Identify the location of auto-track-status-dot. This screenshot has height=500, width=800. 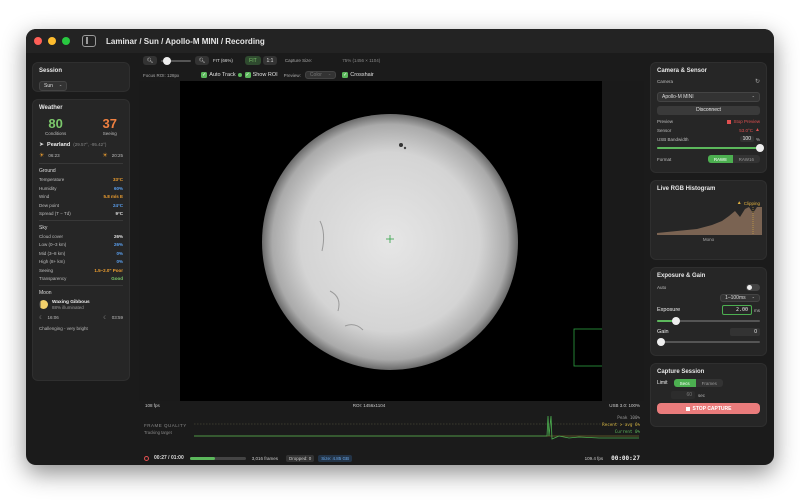
(239, 75).